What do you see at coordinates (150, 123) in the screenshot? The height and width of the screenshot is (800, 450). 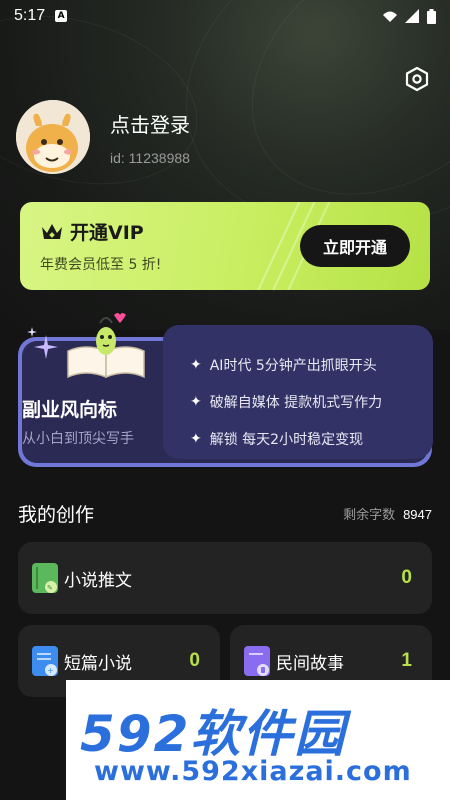 I see `login-link: 点击登录` at bounding box center [150, 123].